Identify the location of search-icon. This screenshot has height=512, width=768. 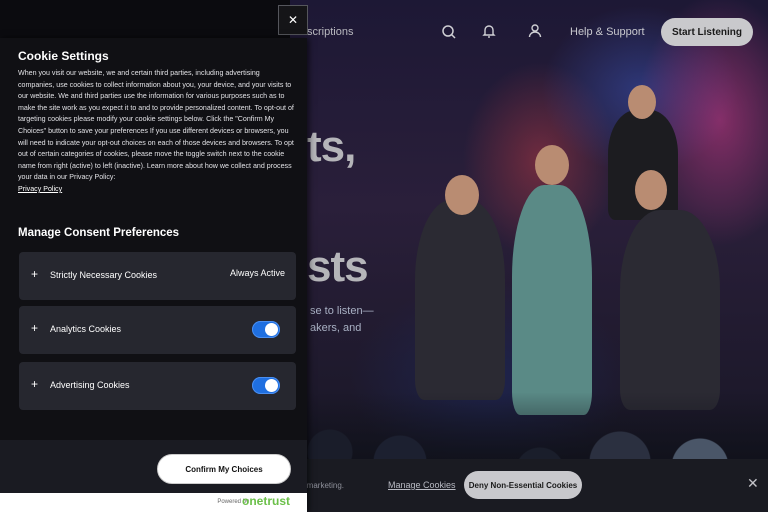
(449, 32).